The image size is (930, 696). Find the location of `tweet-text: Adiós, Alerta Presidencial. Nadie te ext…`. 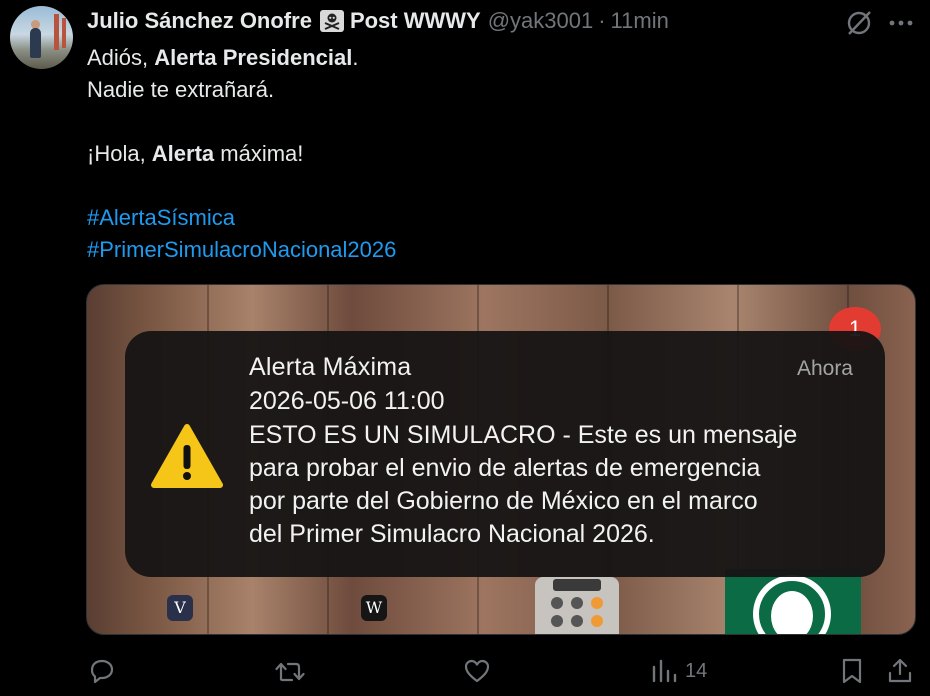

tweet-text: Adiós, Alerta Presidencial. Nadie te ext… is located at coordinates (241, 154).